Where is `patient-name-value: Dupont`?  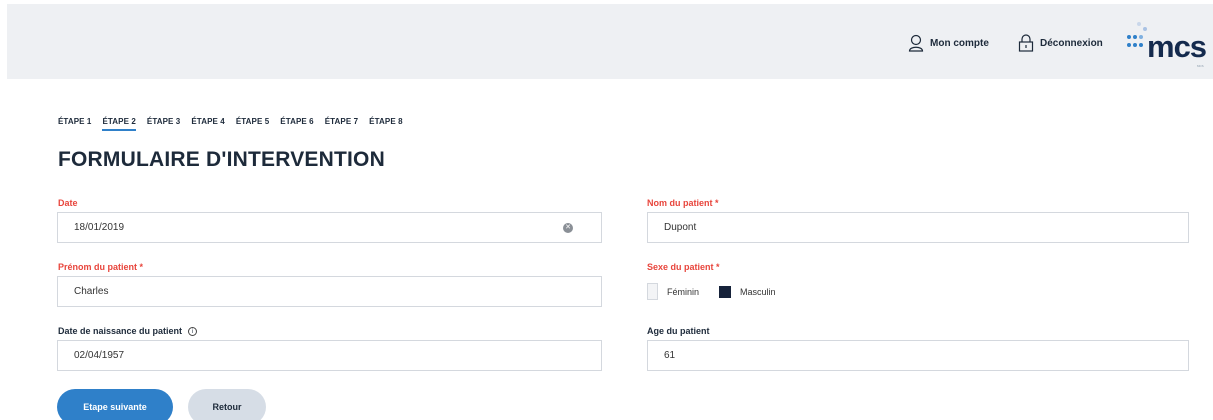
patient-name-value: Dupont is located at coordinates (680, 227).